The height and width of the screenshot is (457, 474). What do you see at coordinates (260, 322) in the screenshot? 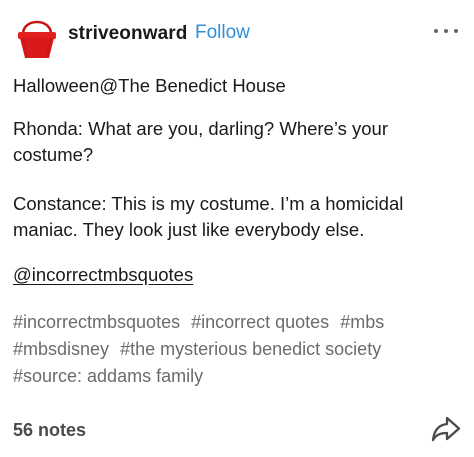
I see `tag: #incorrect quotes` at bounding box center [260, 322].